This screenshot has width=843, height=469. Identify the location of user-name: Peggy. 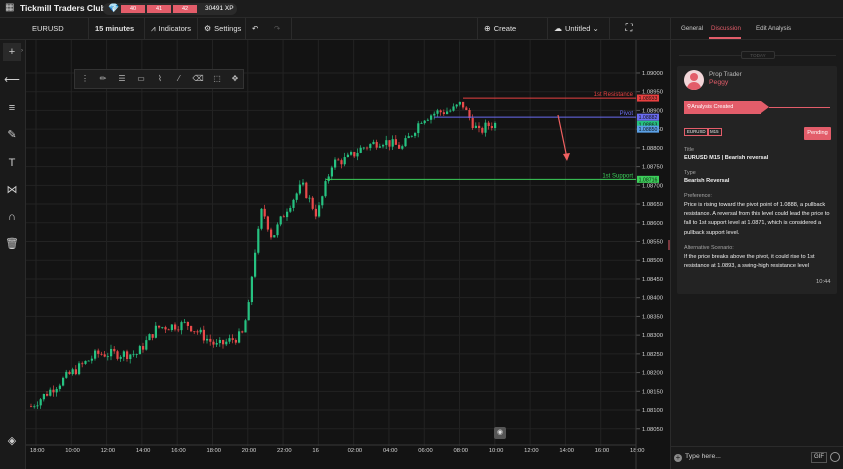
(718, 82).